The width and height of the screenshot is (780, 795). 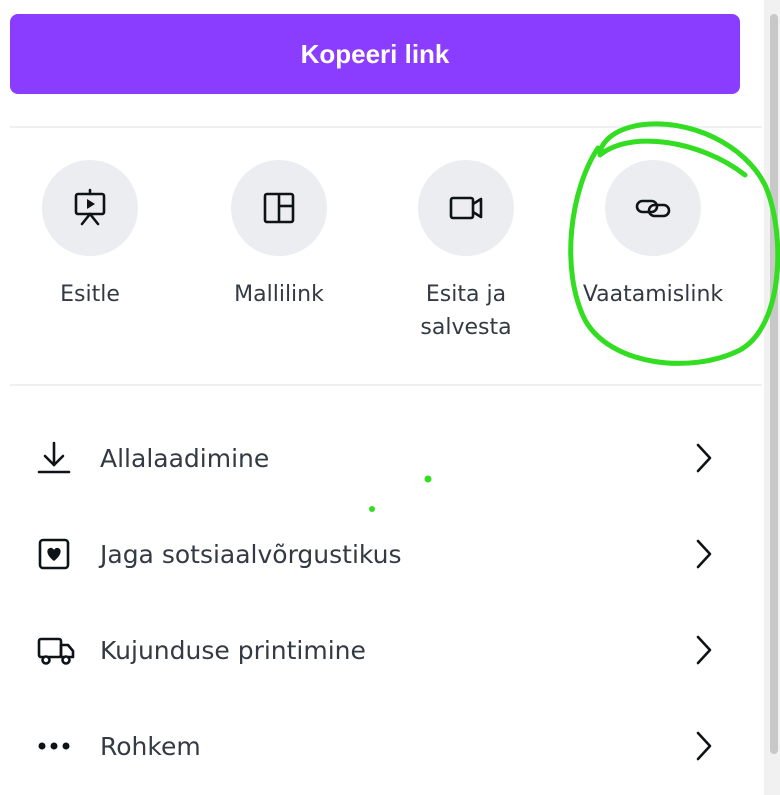 I want to click on video-camera-icon, so click(x=466, y=208).